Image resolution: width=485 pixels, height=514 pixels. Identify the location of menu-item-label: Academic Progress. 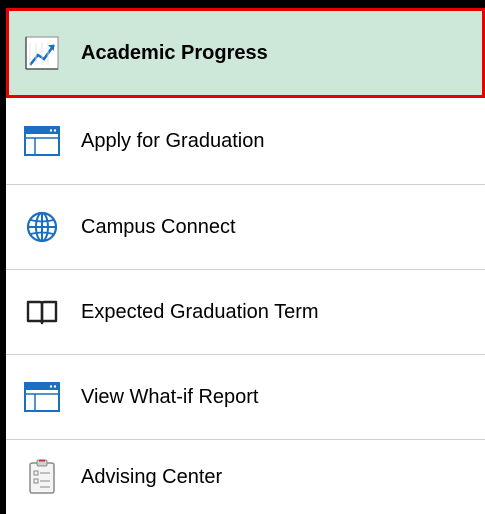
(174, 52).